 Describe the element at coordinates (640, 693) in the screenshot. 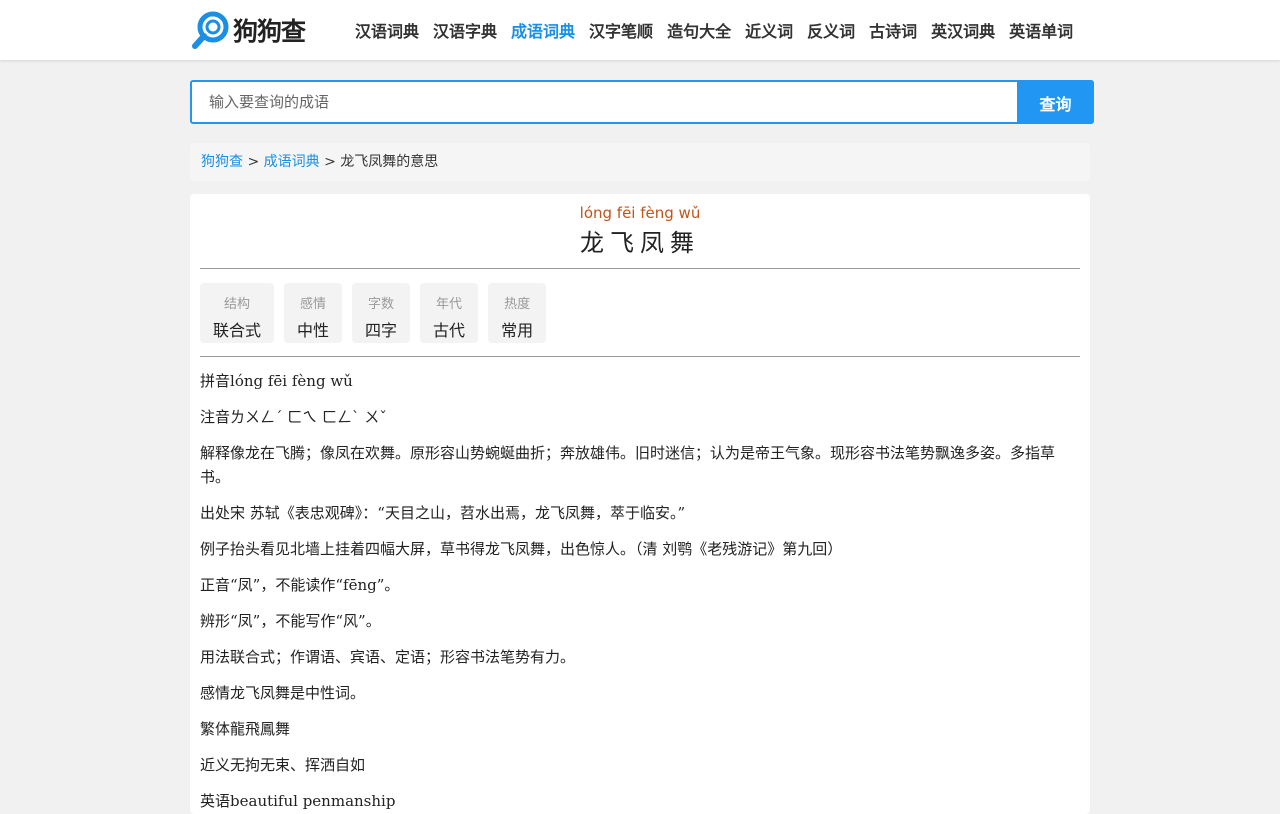

I see `detail-row: 感情龙飞凤舞是中性词。` at that location.